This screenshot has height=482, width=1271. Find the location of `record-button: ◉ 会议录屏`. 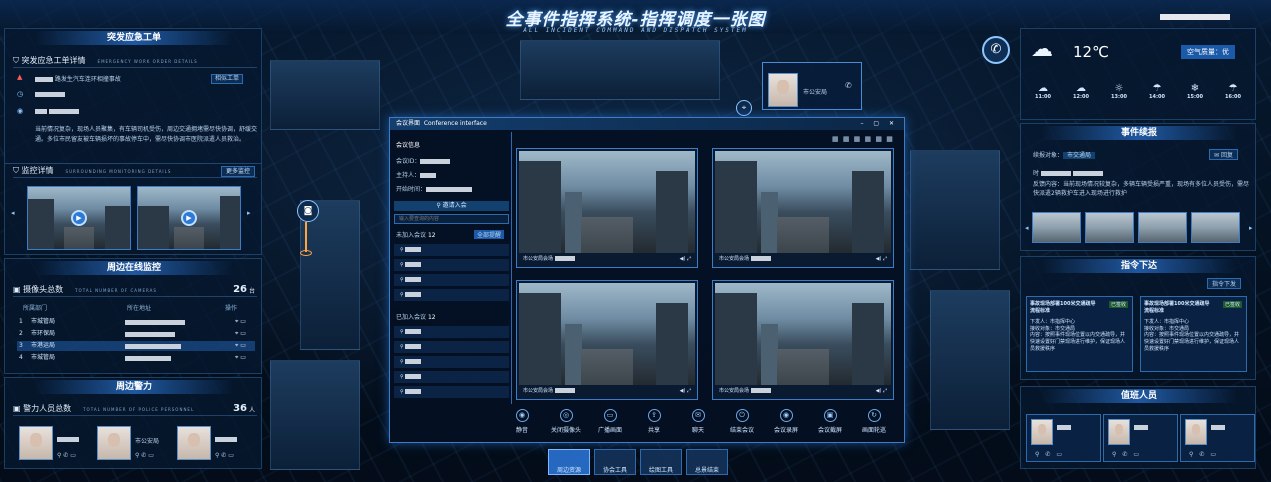

record-button: ◉ 会议录屏 is located at coordinates (786, 421).